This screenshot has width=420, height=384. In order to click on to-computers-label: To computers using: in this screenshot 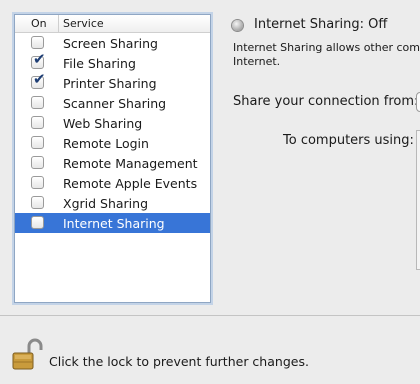, I will do `click(348, 140)`.